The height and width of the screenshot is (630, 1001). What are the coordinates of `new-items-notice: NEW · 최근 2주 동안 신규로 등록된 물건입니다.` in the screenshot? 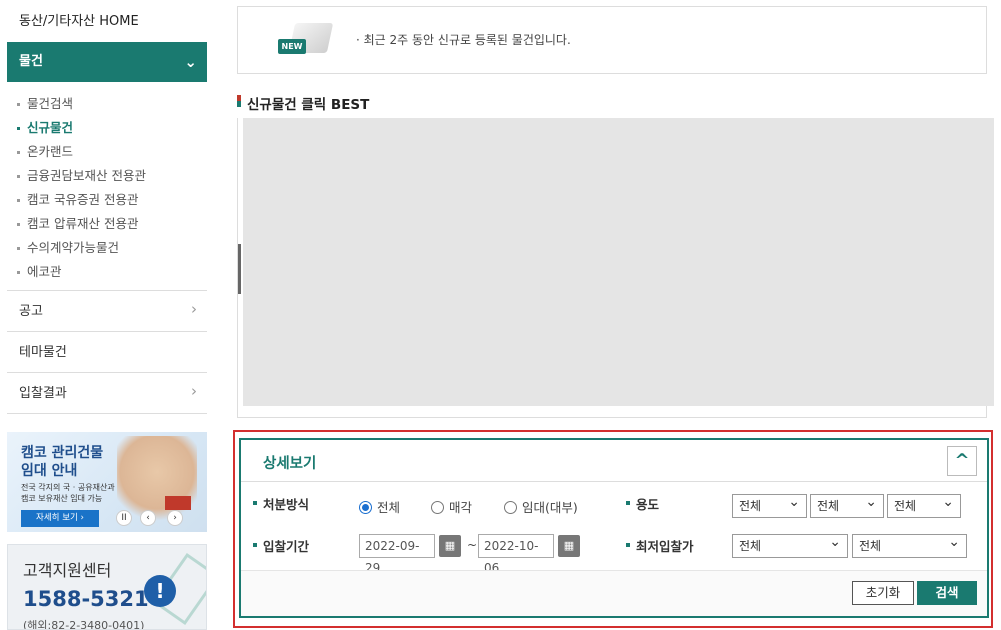 It's located at (612, 40).